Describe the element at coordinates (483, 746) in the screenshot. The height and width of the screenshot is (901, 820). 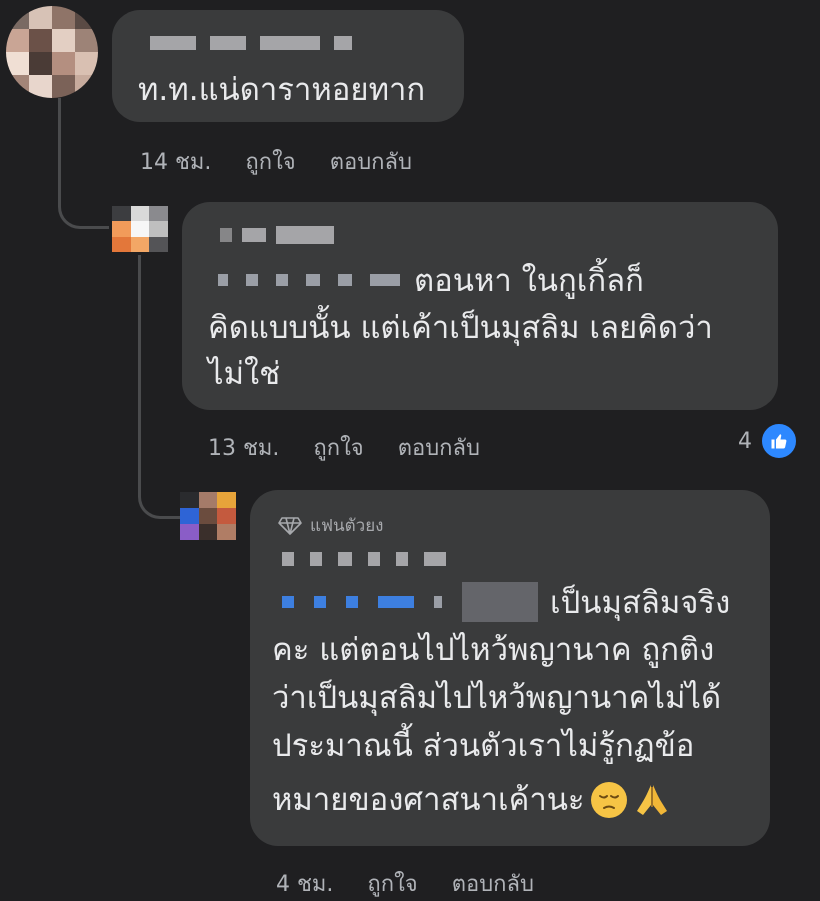
I see `comment-text: ประมาณนี้ ส่วนตัวเราไม่รู้กฏข้อ` at that location.